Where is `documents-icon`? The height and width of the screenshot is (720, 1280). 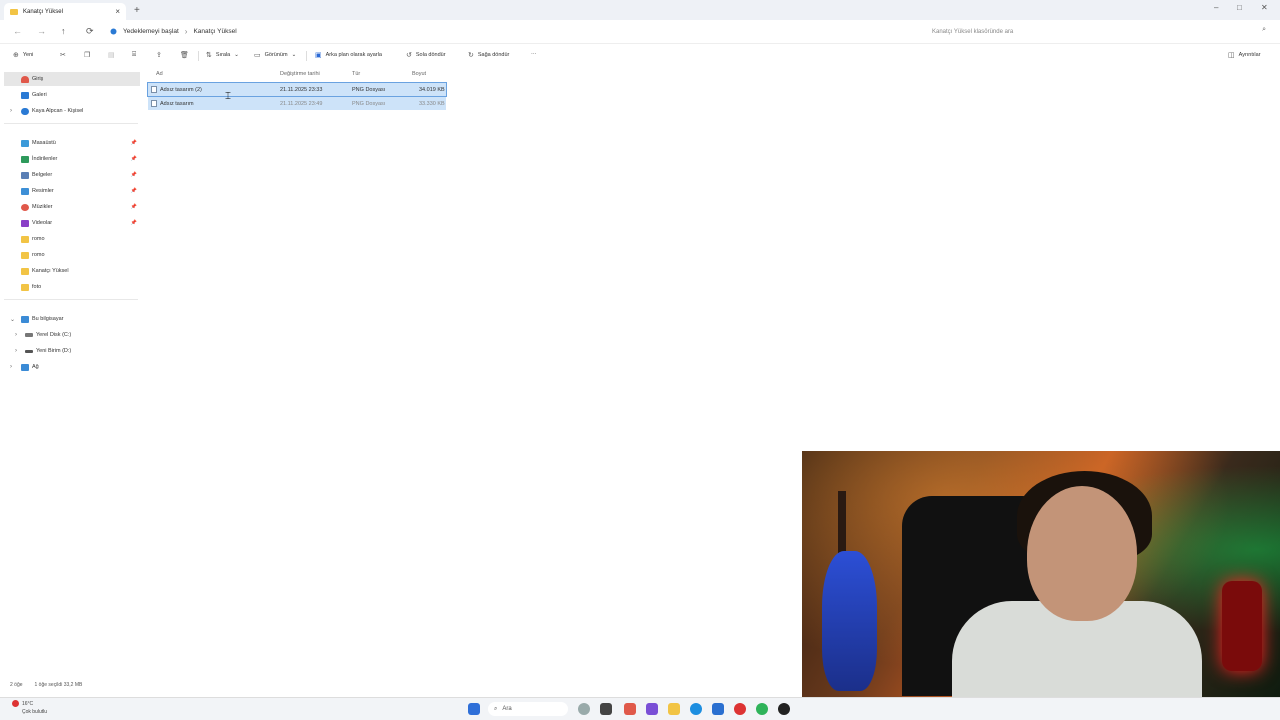 documents-icon is located at coordinates (25, 175).